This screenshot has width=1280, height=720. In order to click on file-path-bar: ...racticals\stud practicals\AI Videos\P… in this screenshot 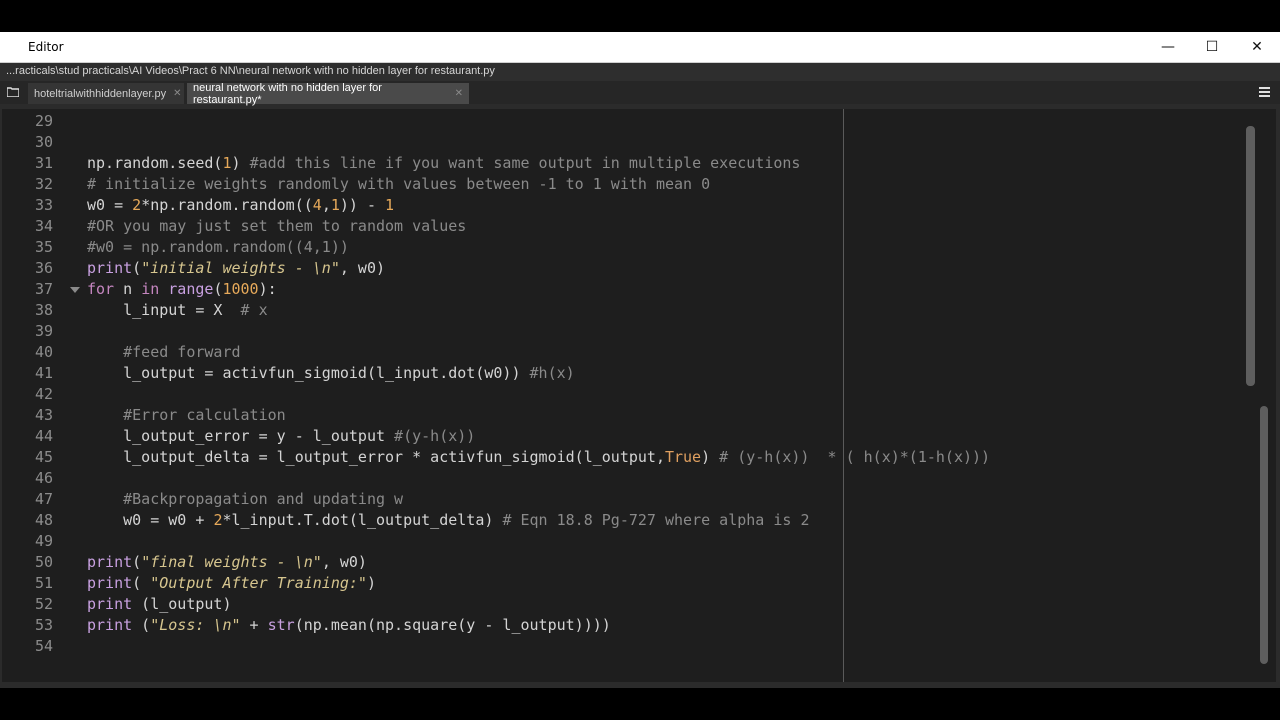, I will do `click(640, 72)`.